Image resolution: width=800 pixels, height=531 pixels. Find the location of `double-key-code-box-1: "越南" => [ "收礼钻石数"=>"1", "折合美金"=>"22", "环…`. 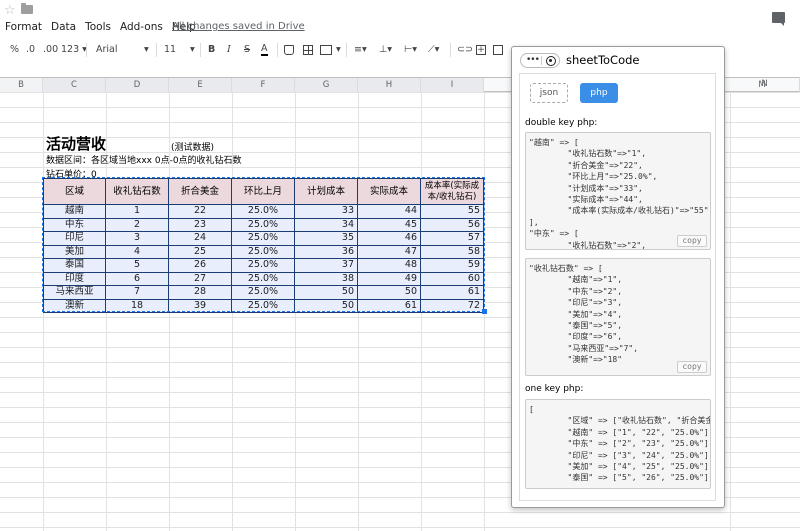

double-key-code-box-1: "越南" => [ "收礼钻石数"=>"1", "折合美金"=>"22", "环… is located at coordinates (618, 191).